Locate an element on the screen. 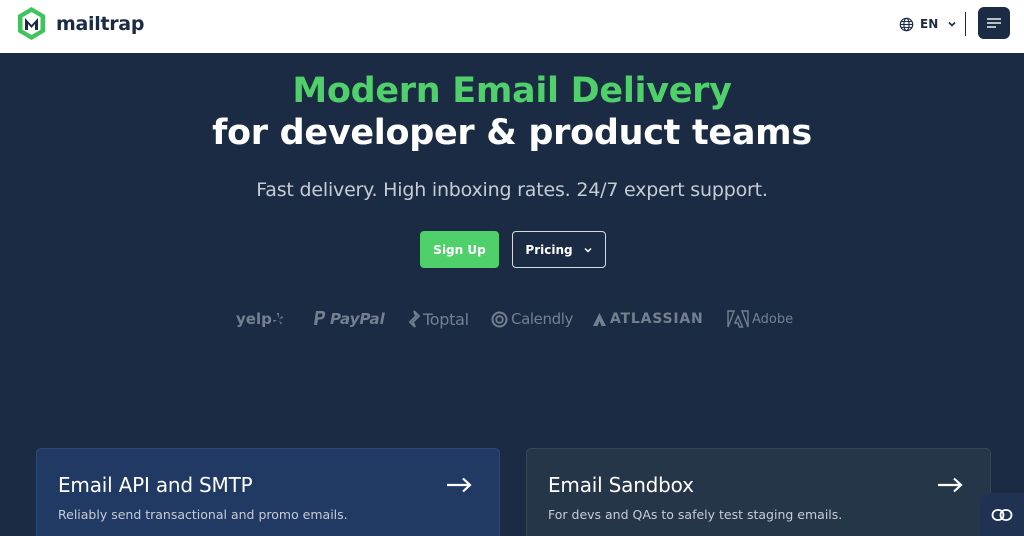 Image resolution: width=1024 pixels, height=536 pixels. brand-logo-toptal: Toptal is located at coordinates (438, 319).